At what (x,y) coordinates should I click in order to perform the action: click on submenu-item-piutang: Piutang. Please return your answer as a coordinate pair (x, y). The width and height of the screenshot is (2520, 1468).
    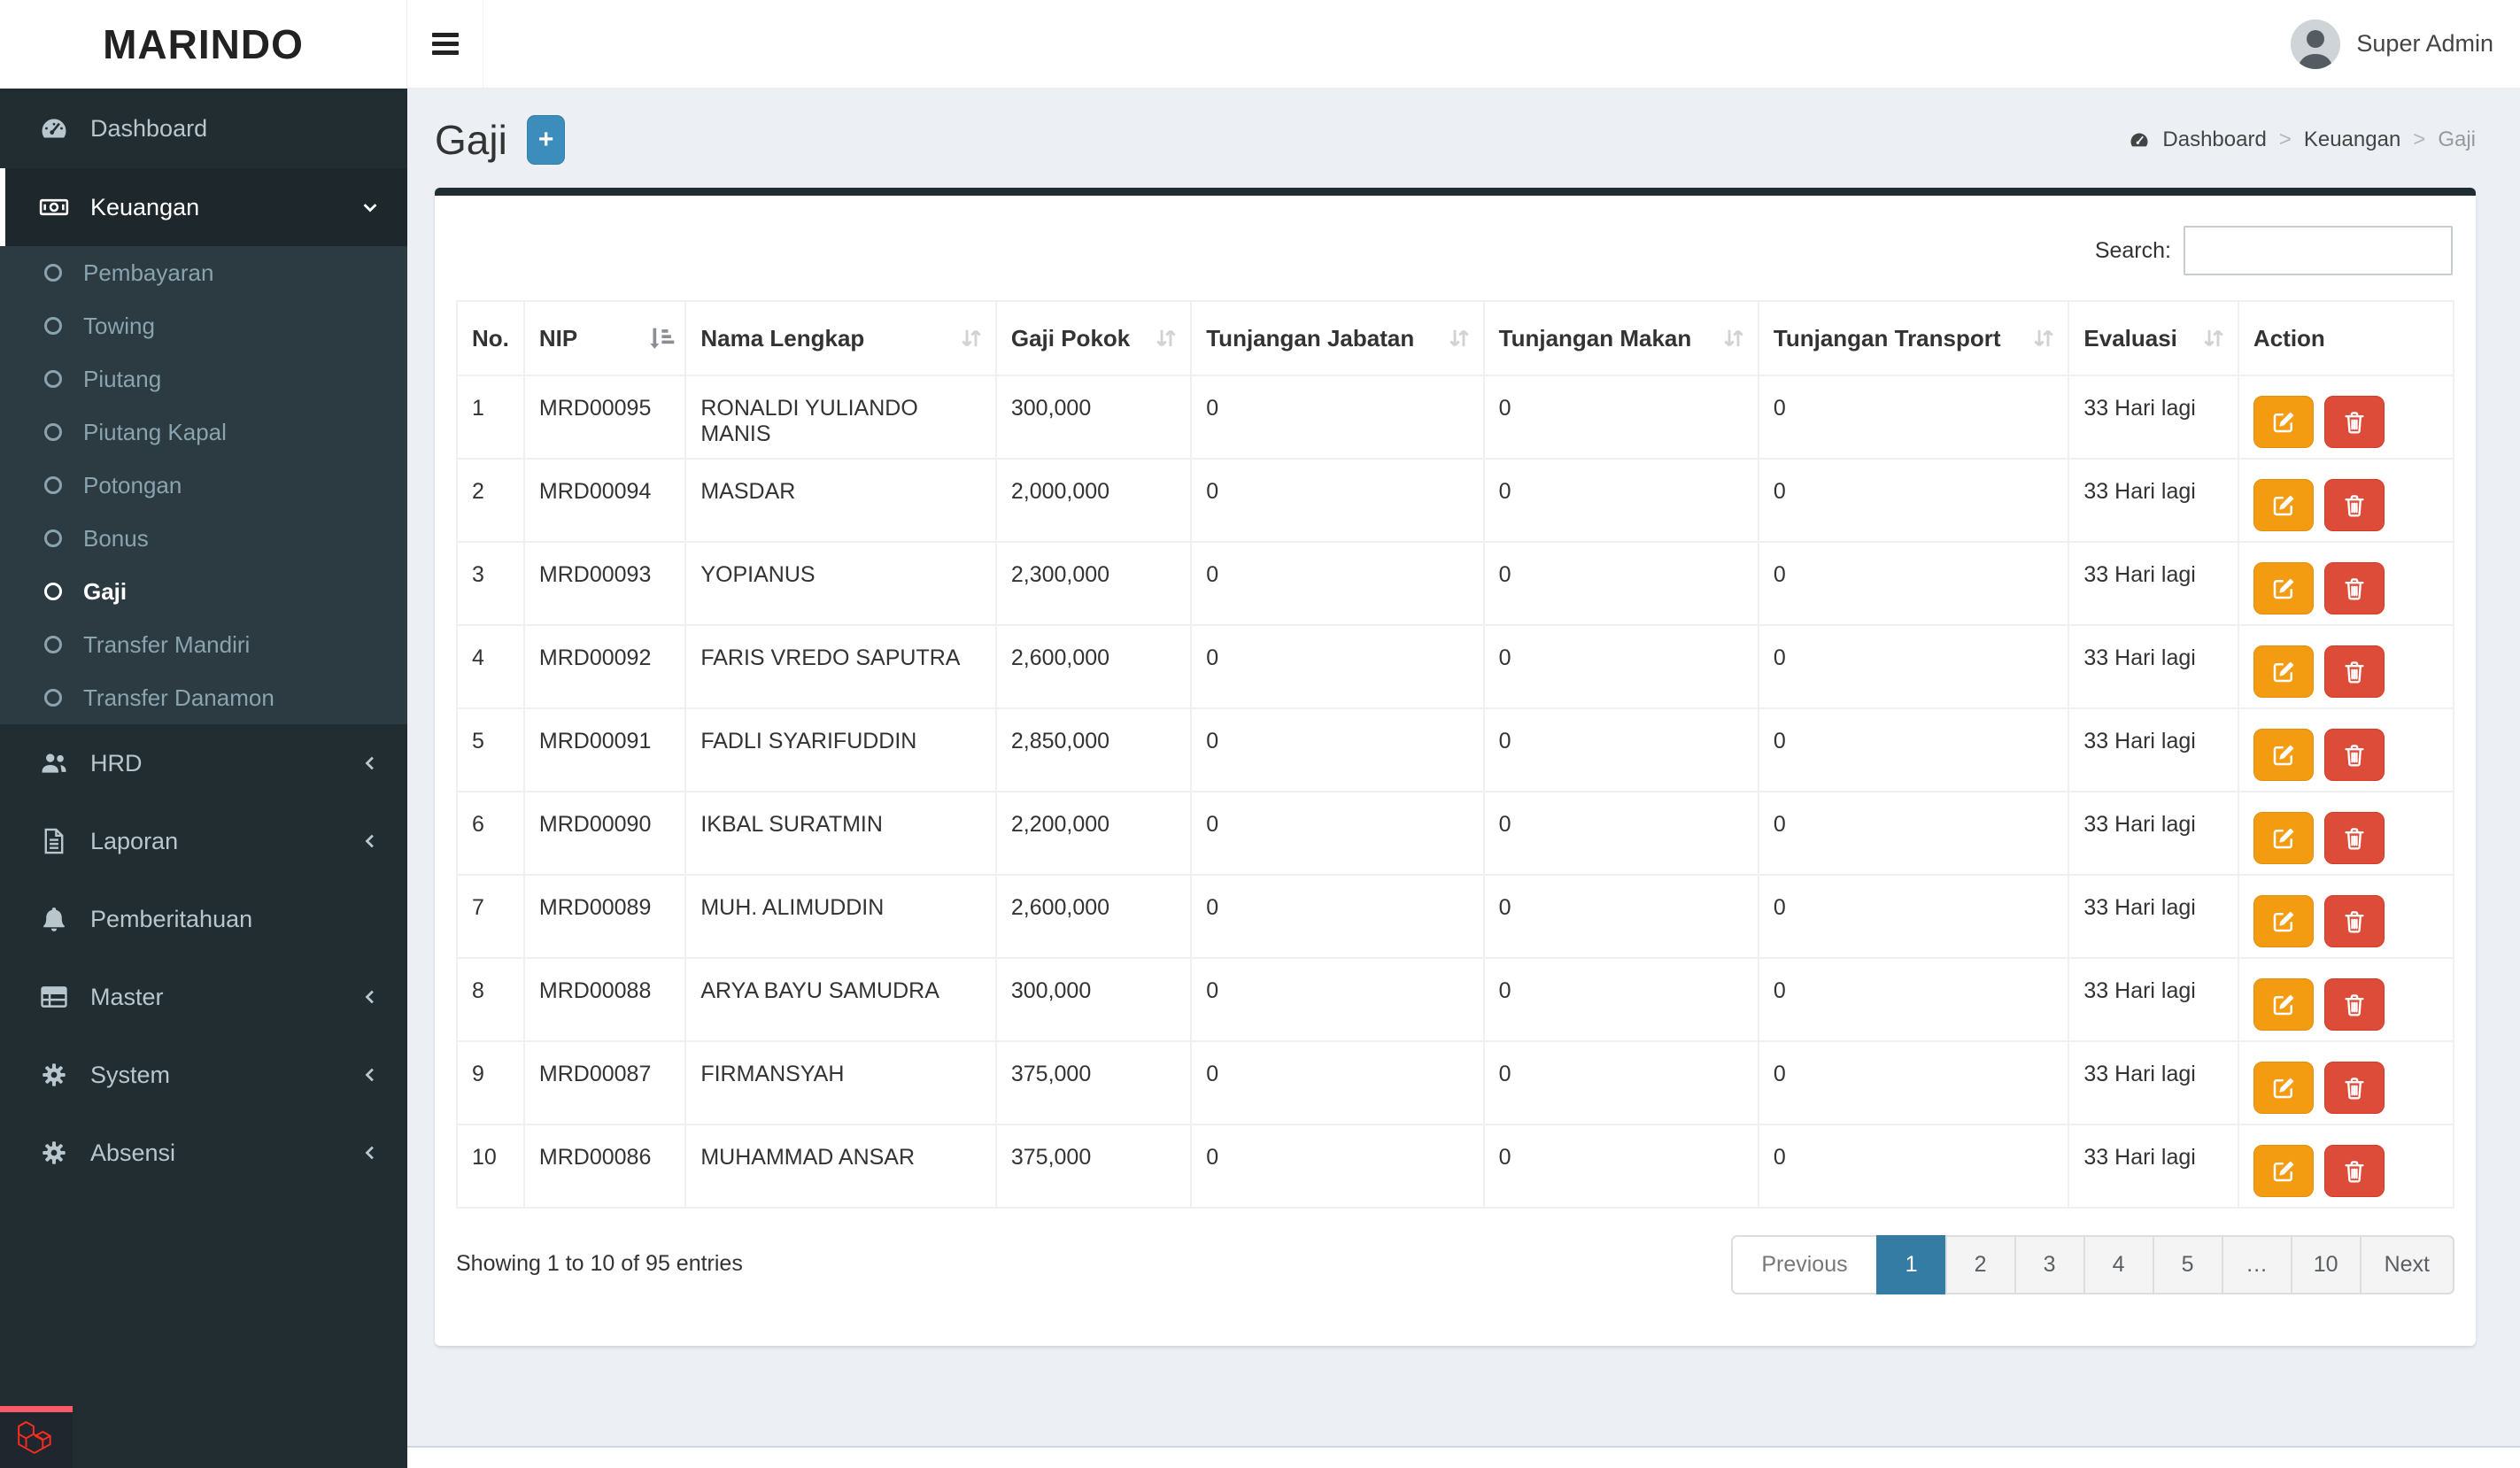
    Looking at the image, I should click on (203, 379).